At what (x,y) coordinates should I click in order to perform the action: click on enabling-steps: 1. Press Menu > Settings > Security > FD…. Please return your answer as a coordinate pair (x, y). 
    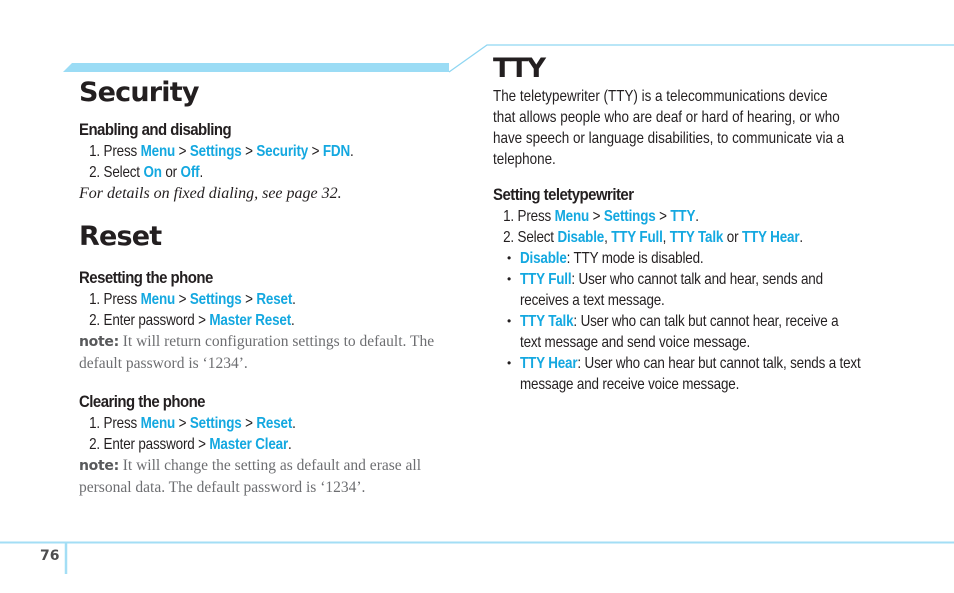
    Looking at the image, I should click on (269, 162).